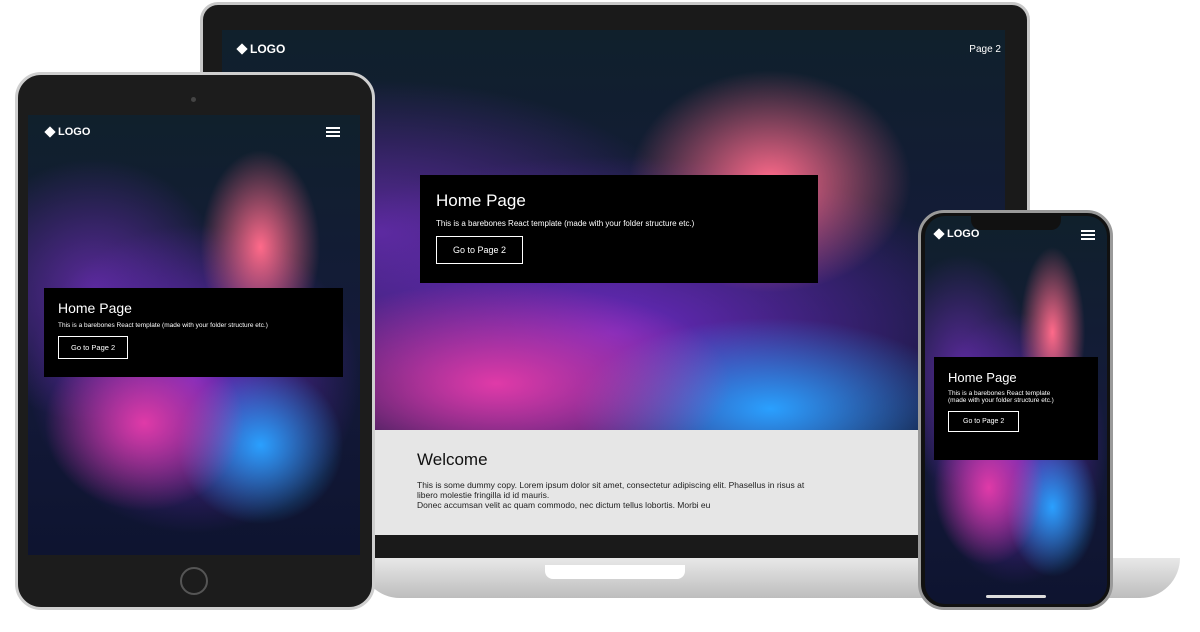 This screenshot has height=632, width=1200. I want to click on tablet-camera, so click(193, 99).